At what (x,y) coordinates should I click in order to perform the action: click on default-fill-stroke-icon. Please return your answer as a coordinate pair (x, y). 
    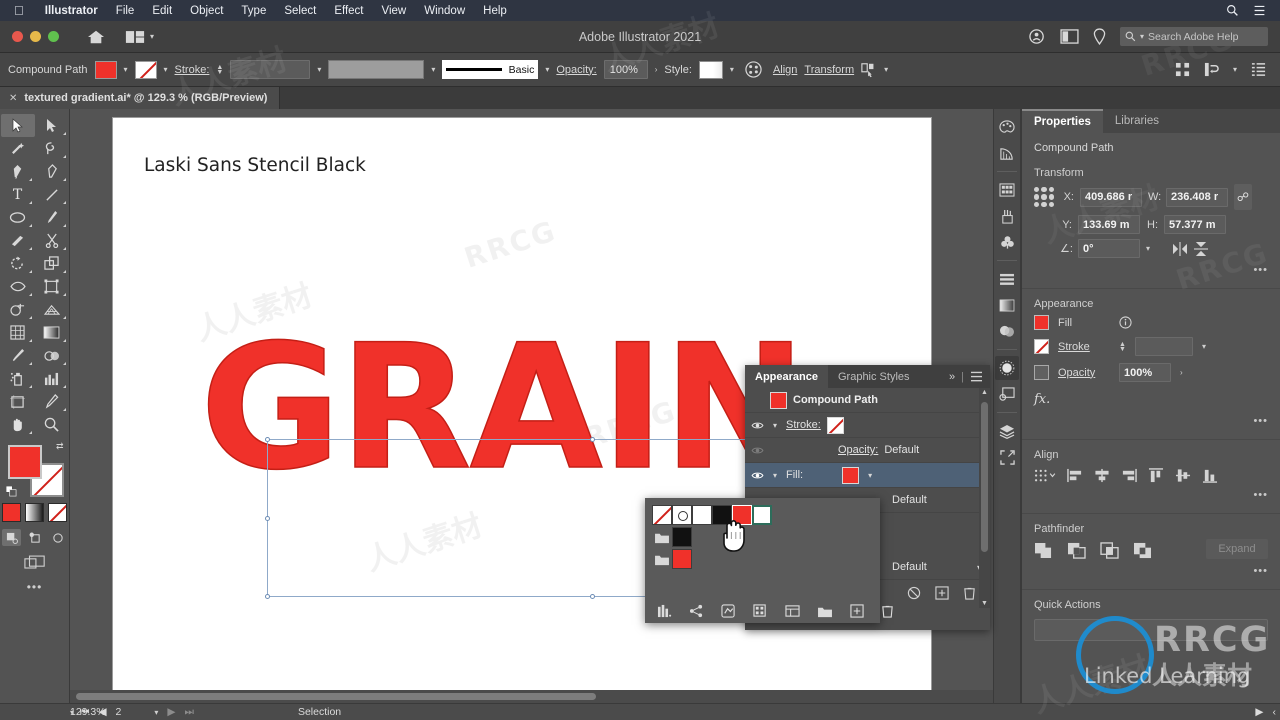
    Looking at the image, I should click on (11, 491).